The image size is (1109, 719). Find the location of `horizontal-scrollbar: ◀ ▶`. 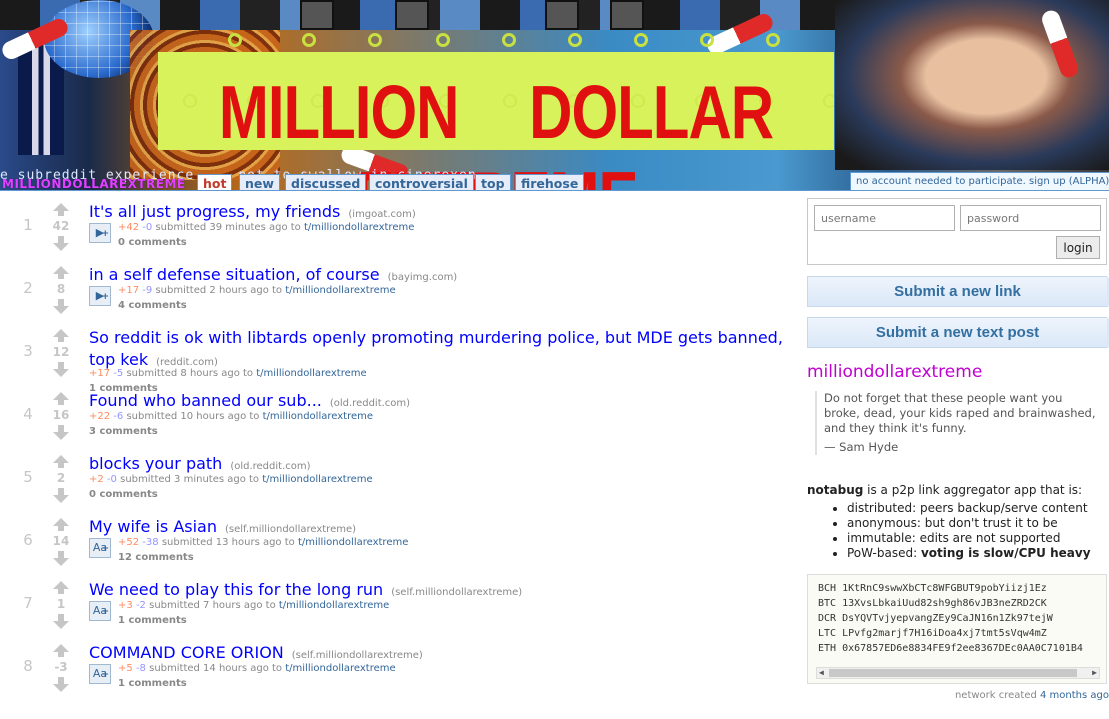

horizontal-scrollbar: ◀ ▶ is located at coordinates (958, 673).